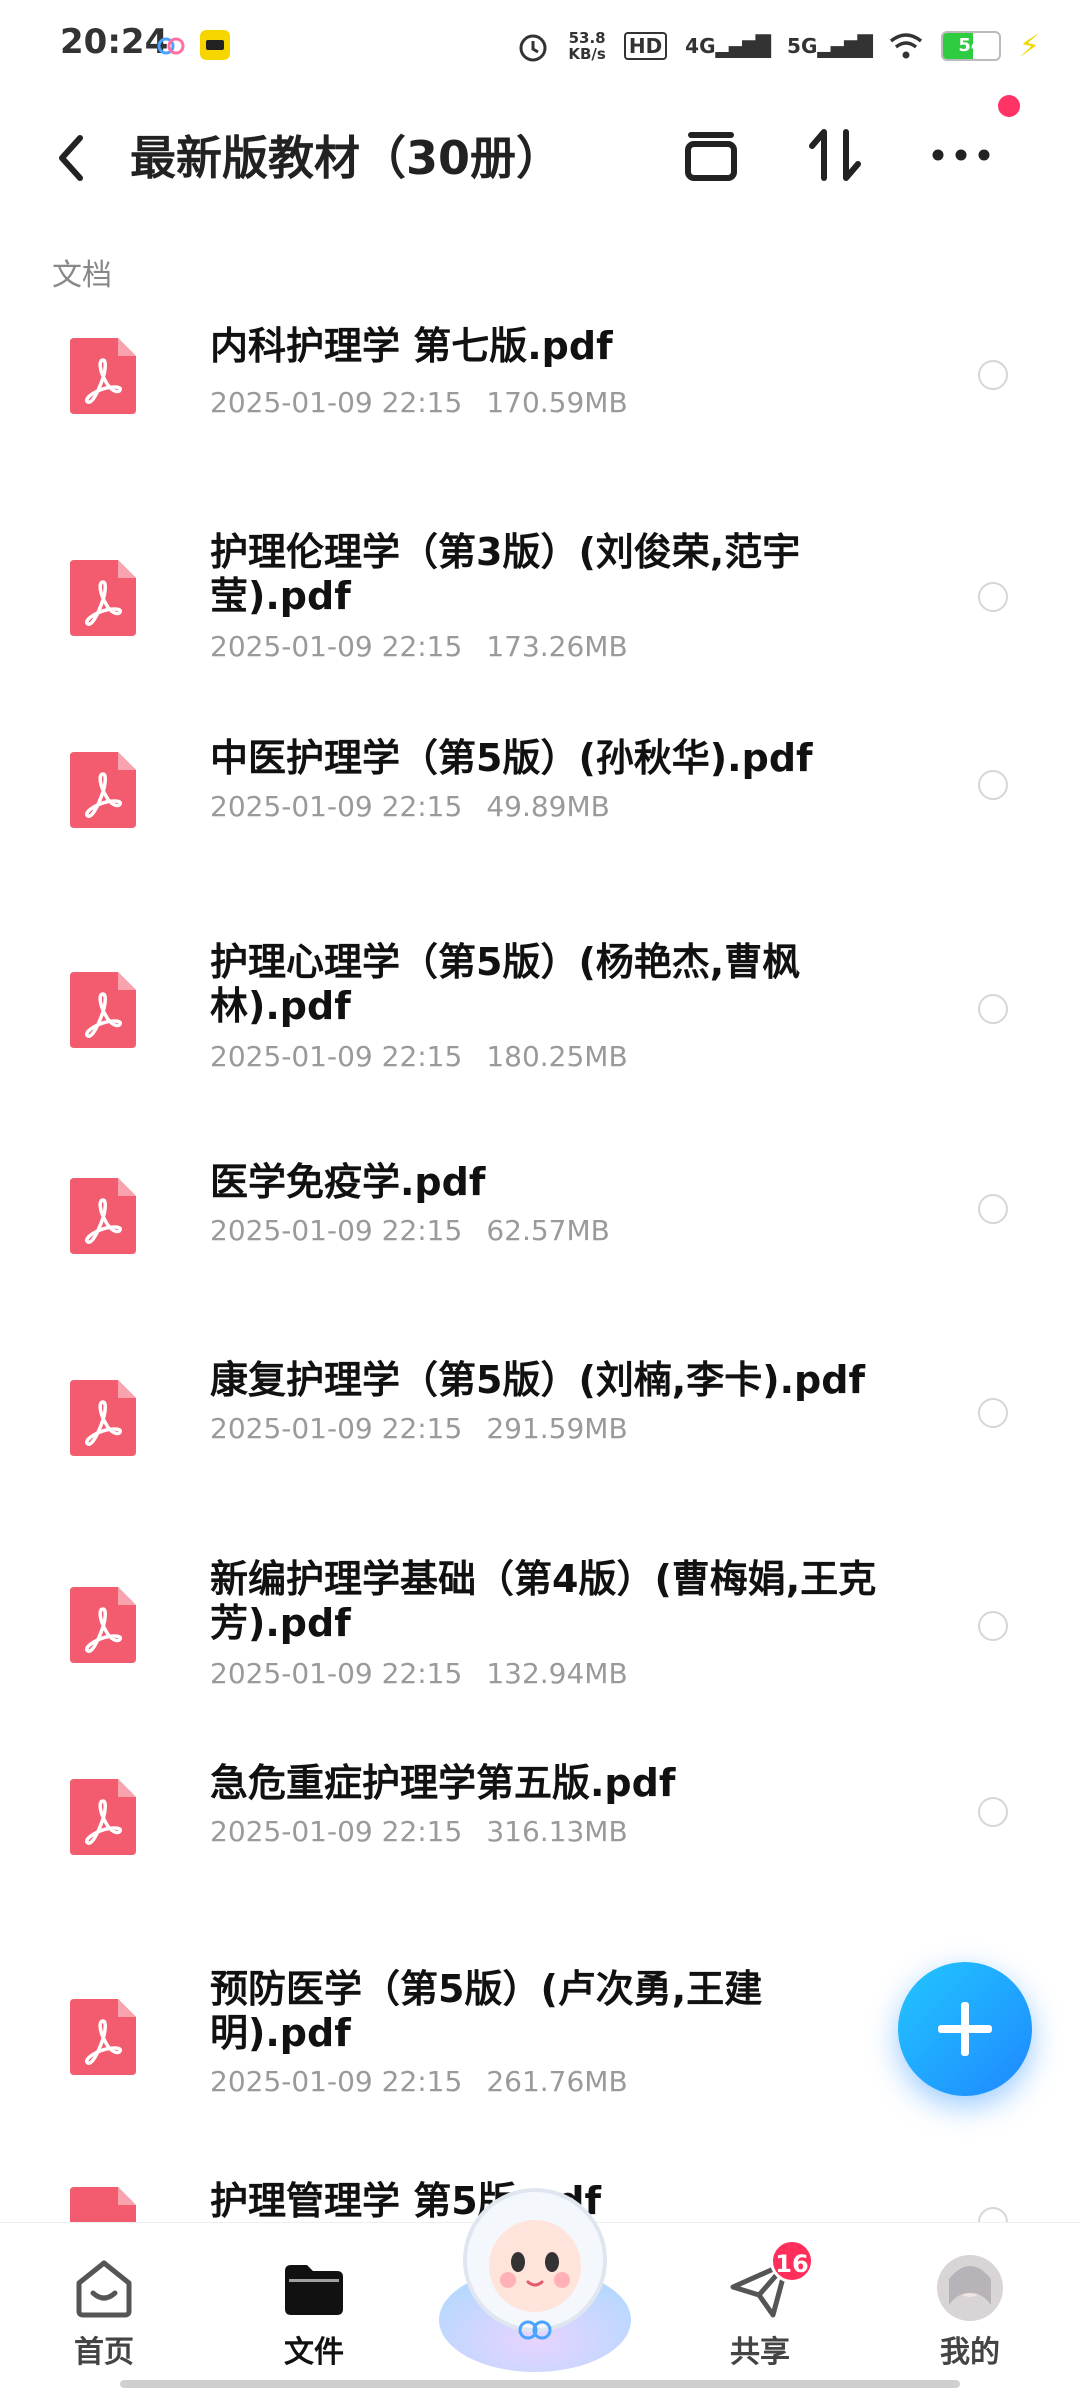  What do you see at coordinates (419, 1056) in the screenshot?
I see `file-meta: 2025-01-09 22:15 180.25MB` at bounding box center [419, 1056].